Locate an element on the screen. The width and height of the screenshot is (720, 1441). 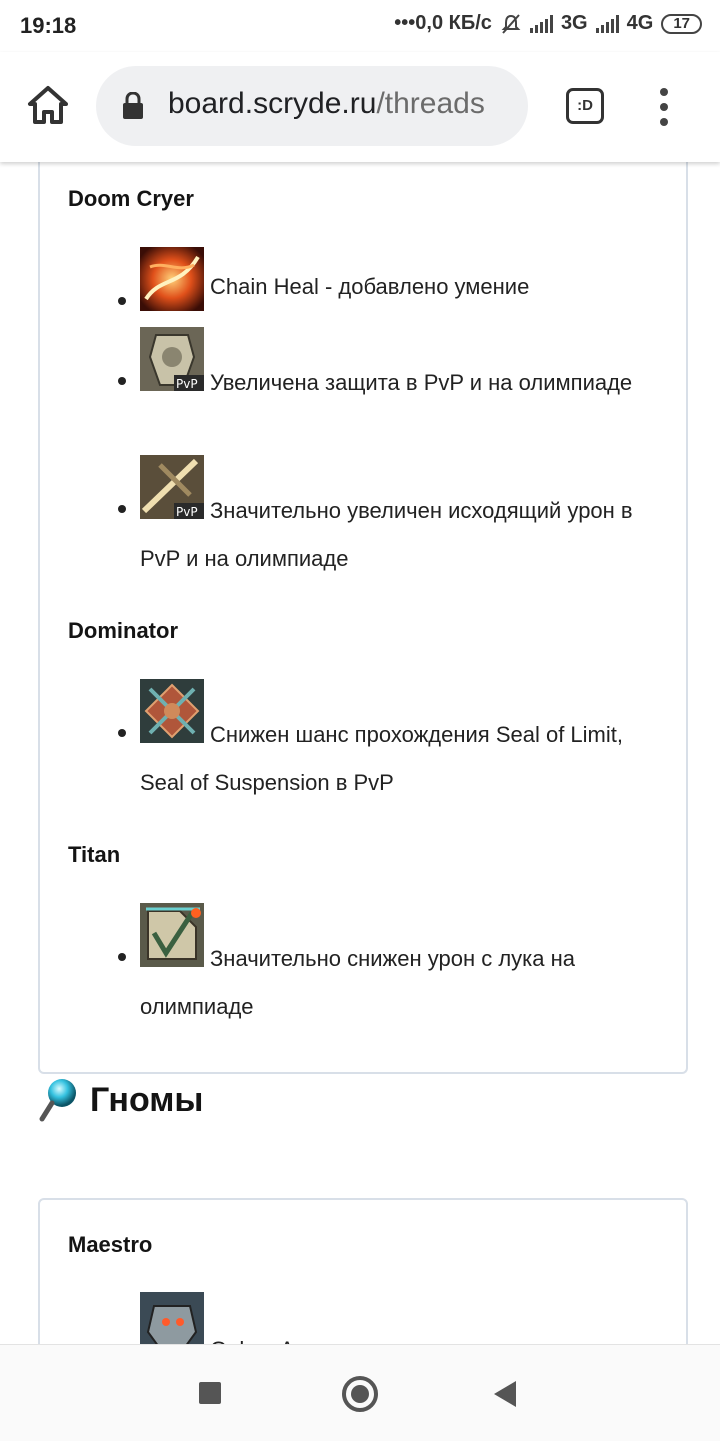
browser-toolbar: board.scryde.ru/threads :D is located at coordinates (360, 107).